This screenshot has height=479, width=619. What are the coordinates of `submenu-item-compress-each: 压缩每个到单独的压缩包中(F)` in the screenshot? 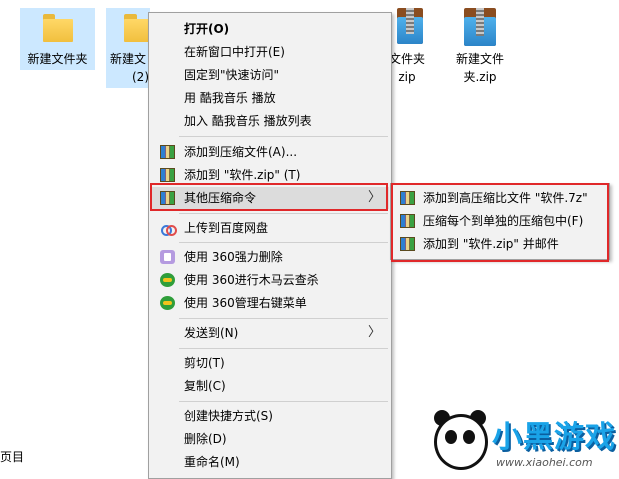 It's located at (500, 221).